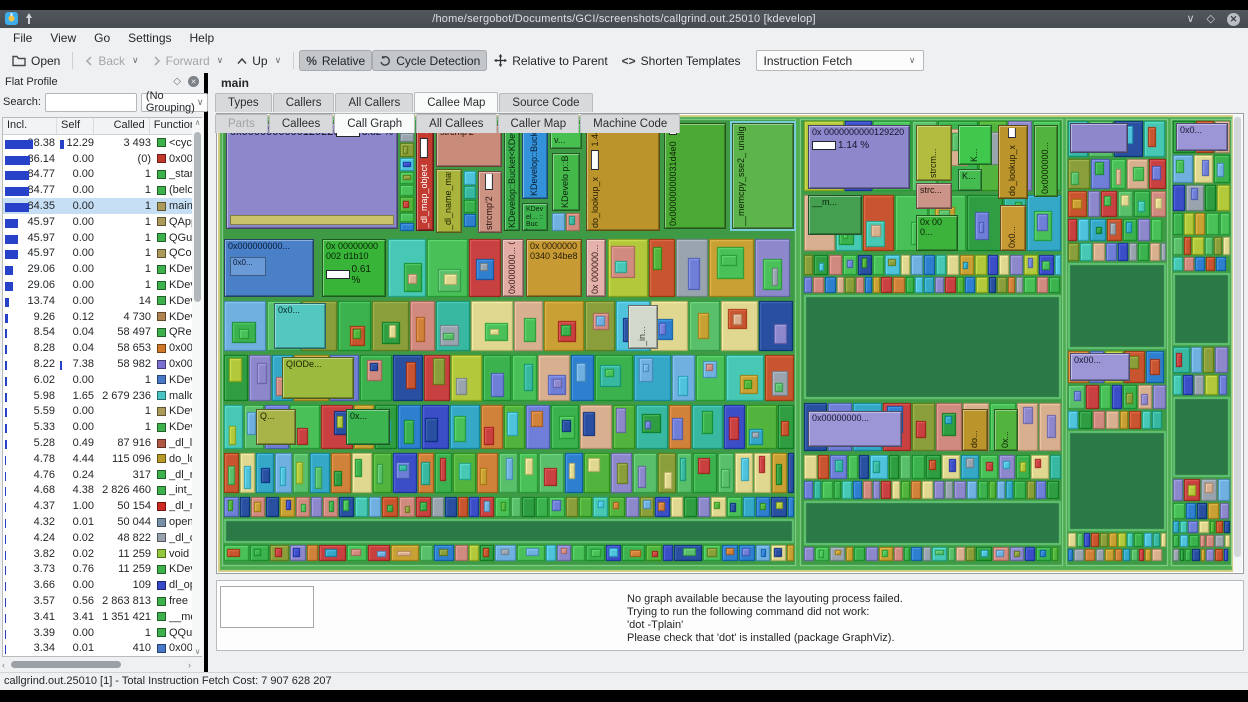 This screenshot has width=1248, height=702. What do you see at coordinates (430, 60) in the screenshot?
I see `cycle-detection-toggle: Cycle Detection` at bounding box center [430, 60].